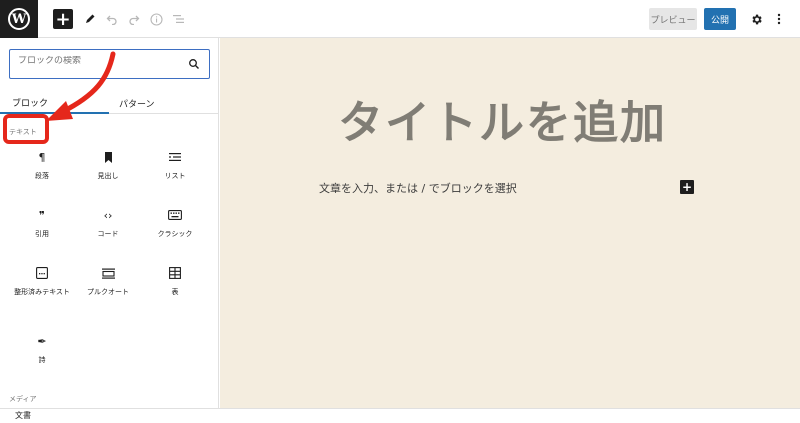 Image resolution: width=800 pixels, height=423 pixels. What do you see at coordinates (26, 129) in the screenshot?
I see `annotation-highlight-box` at bounding box center [26, 129].